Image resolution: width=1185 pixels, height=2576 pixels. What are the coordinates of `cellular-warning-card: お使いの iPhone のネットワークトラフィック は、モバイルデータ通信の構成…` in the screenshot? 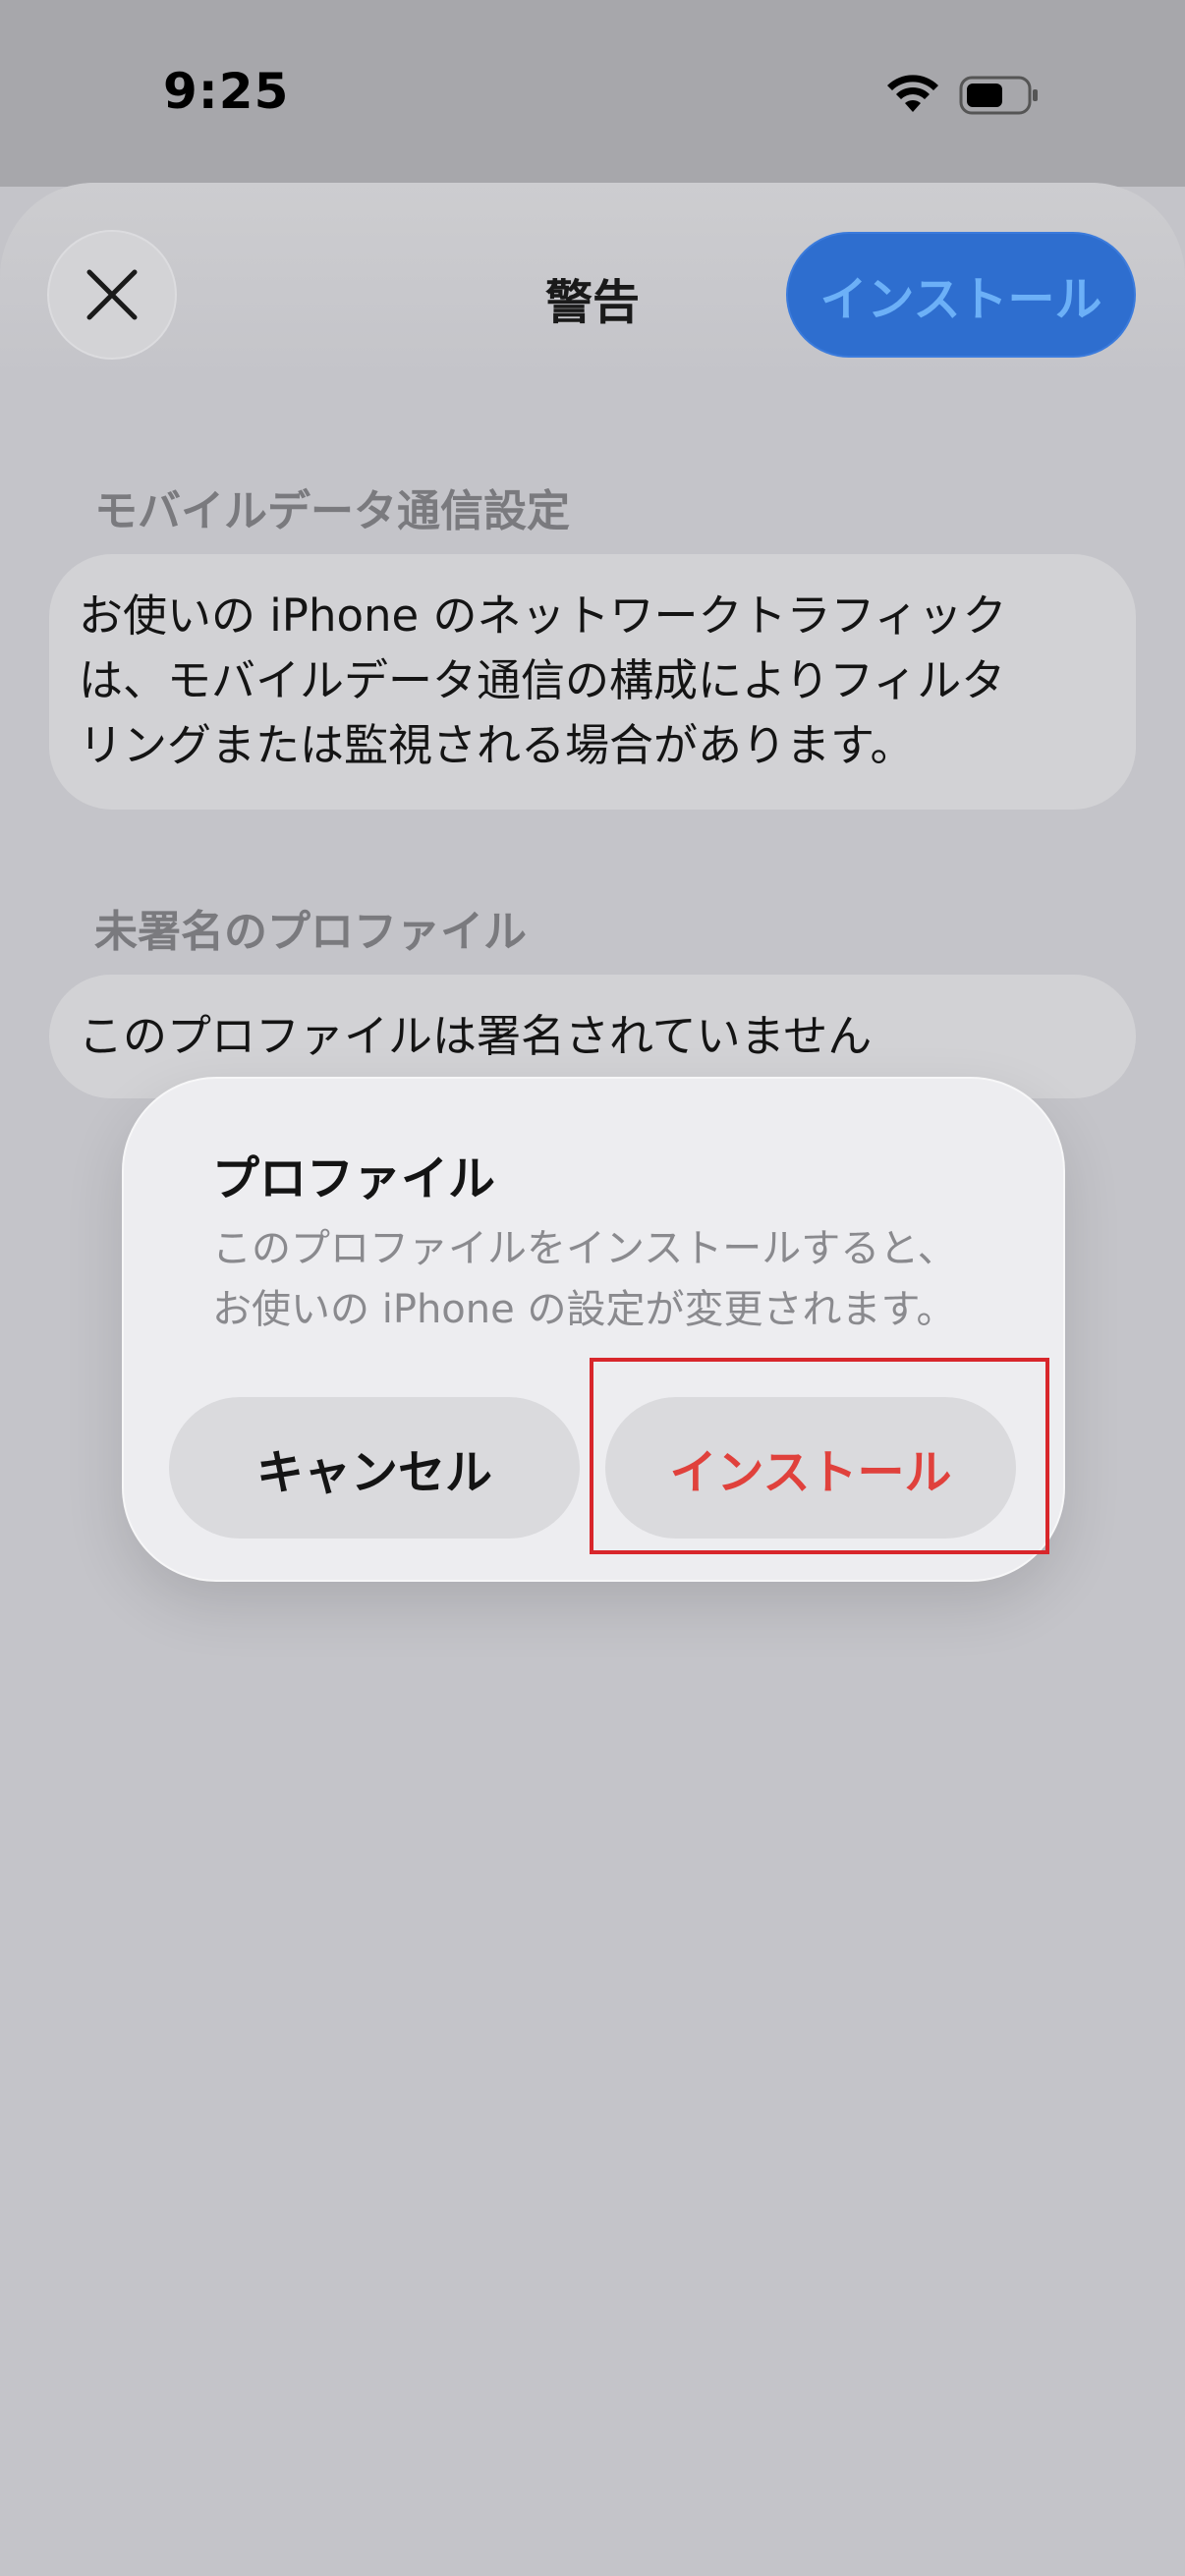 It's located at (592, 682).